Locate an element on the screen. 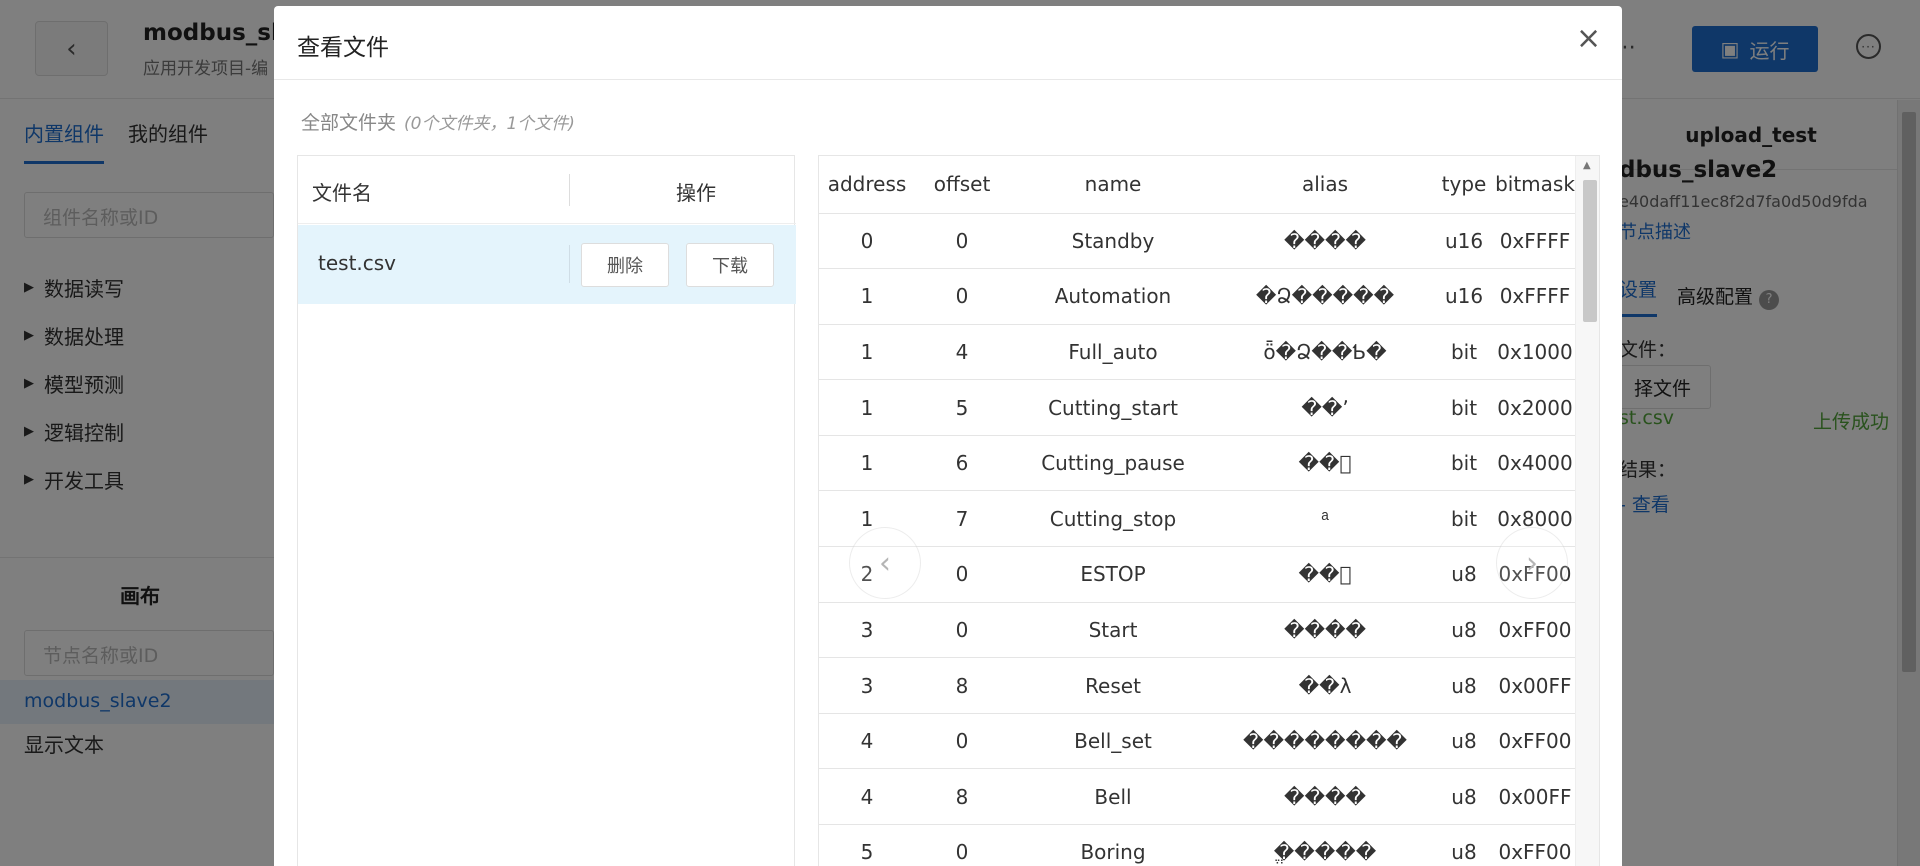 This screenshot has width=1920, height=866. table-row: 4 8 Bell ���� u8 0x00FF is located at coordinates (1197, 797).